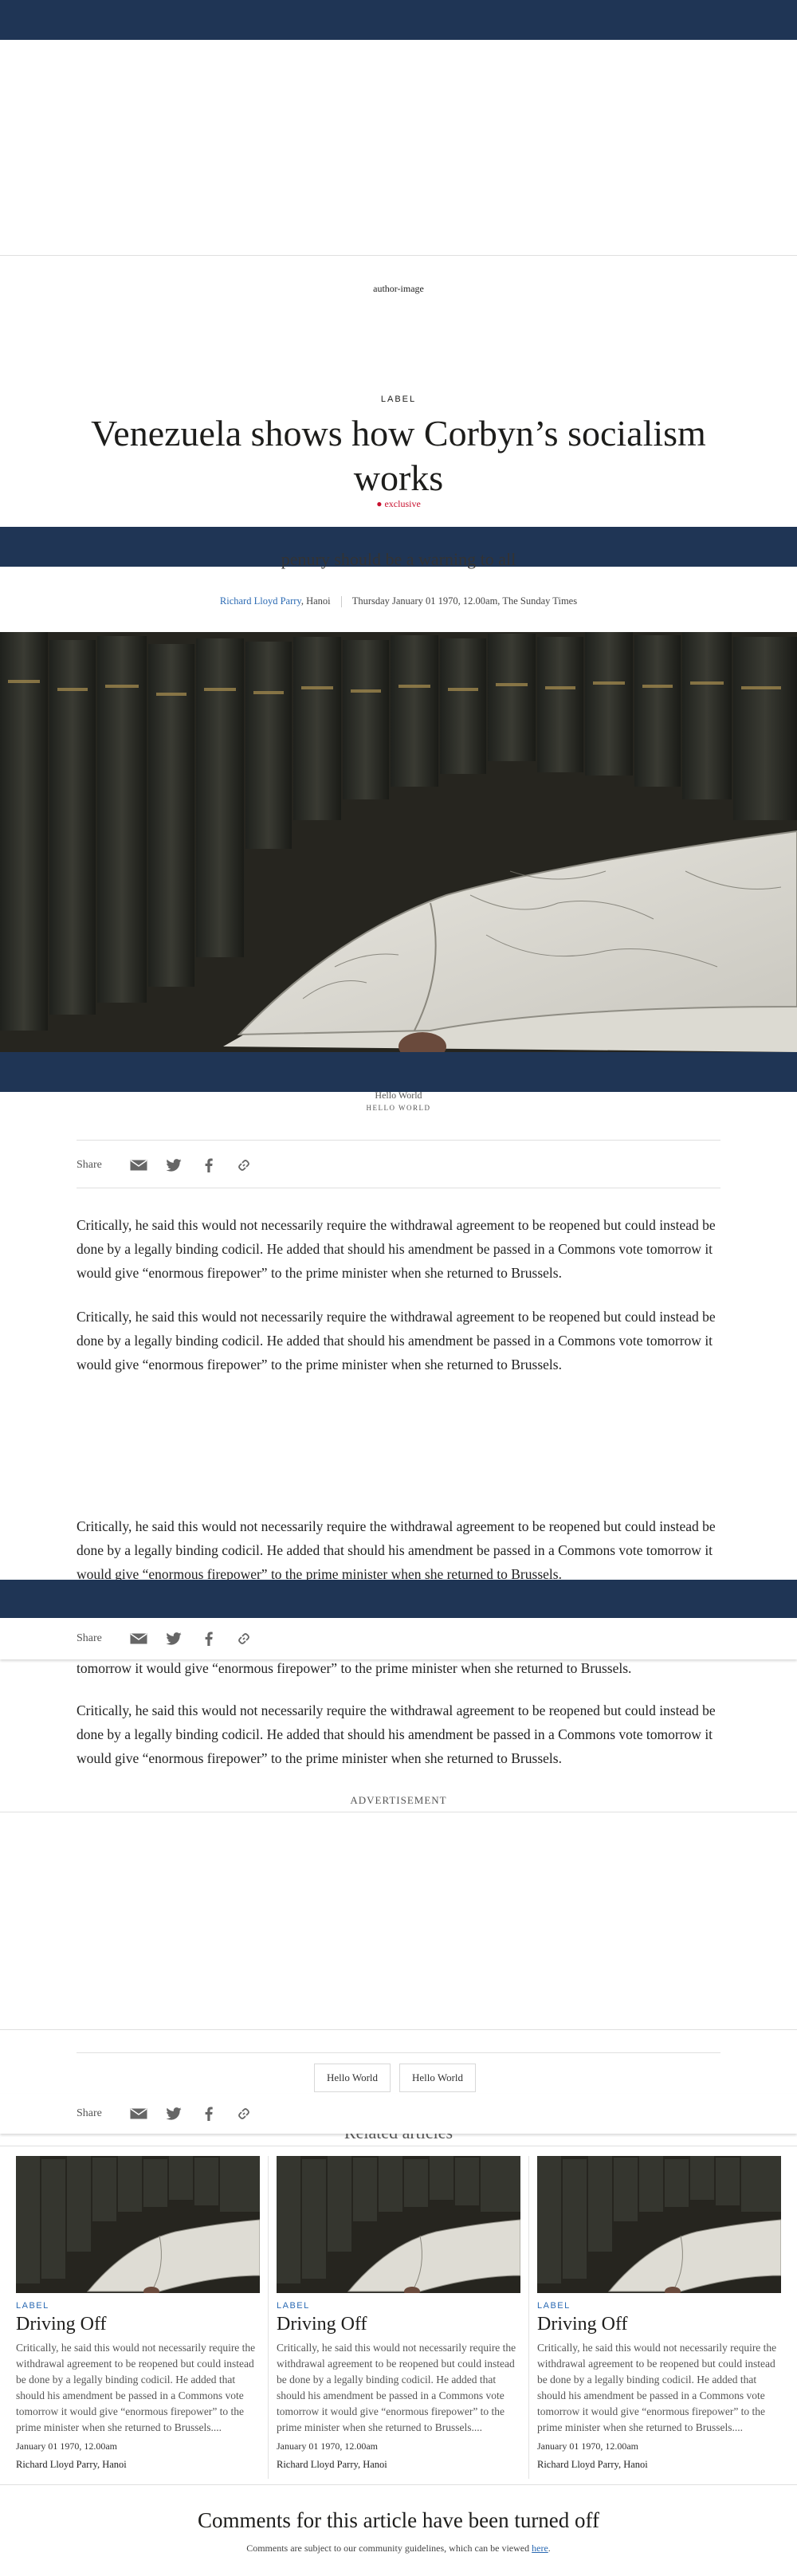  Describe the element at coordinates (550, 2548) in the screenshot. I see `comments-note-end: .` at that location.